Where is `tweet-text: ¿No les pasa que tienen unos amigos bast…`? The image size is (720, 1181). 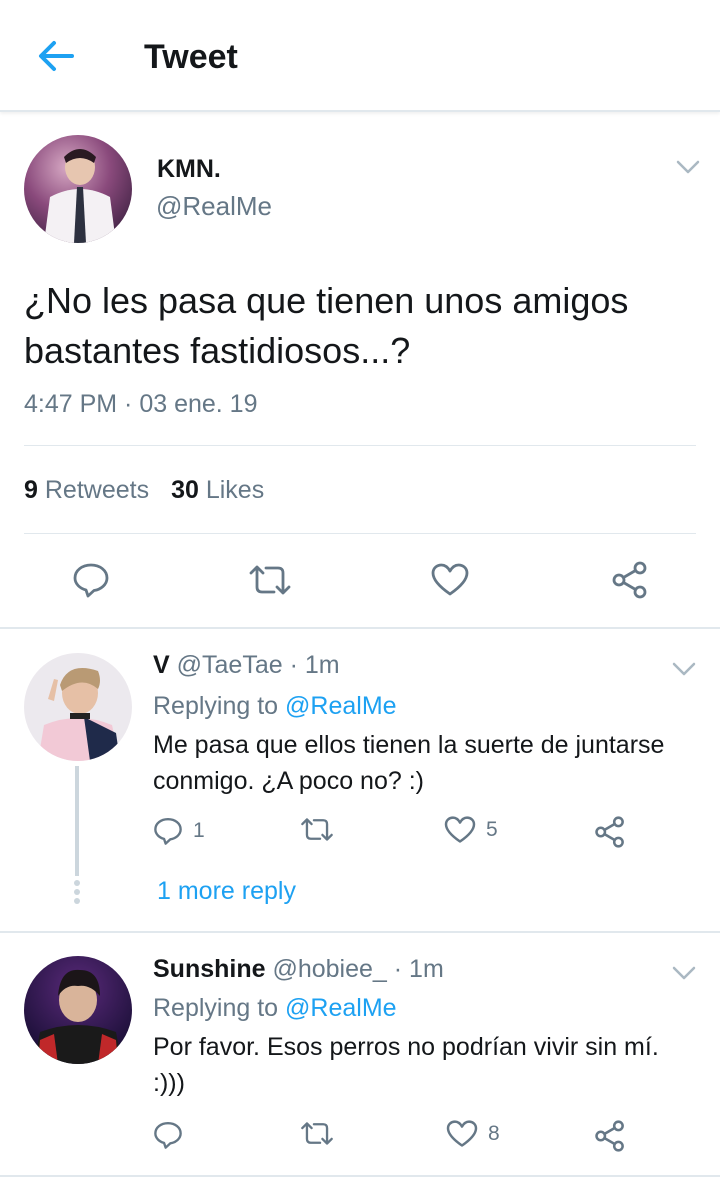
tweet-text: ¿No les pasa que tienen unos amigos bast… is located at coordinates (326, 325).